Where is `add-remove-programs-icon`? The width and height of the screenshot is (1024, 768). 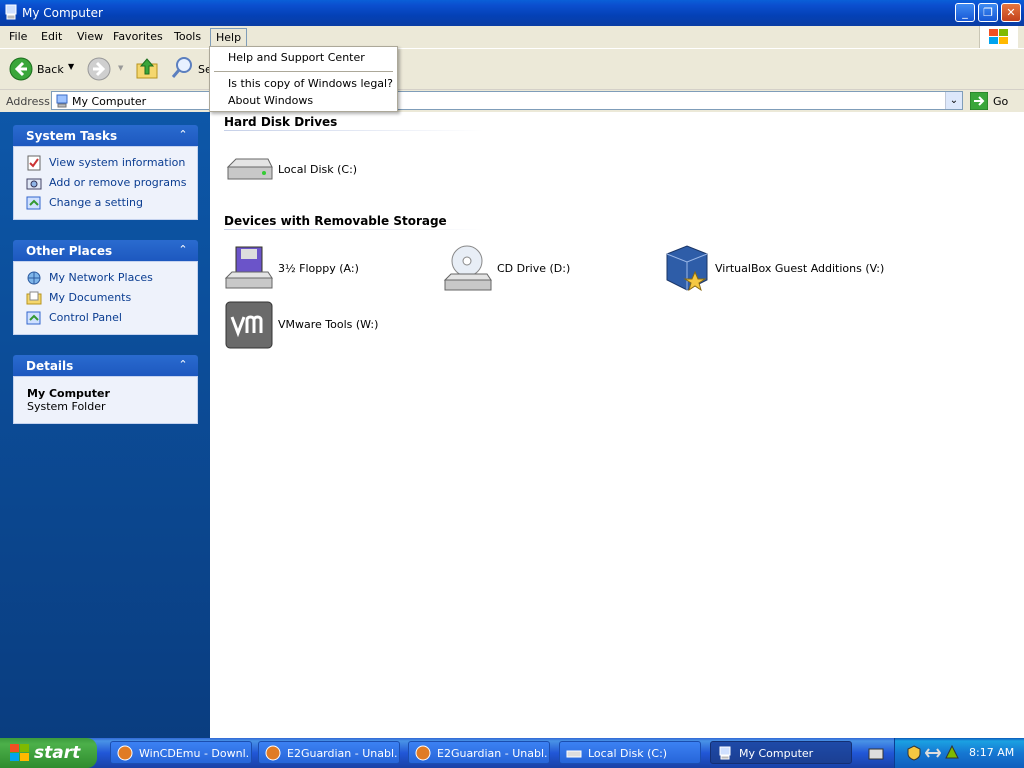
add-remove-programs-icon is located at coordinates (34, 184).